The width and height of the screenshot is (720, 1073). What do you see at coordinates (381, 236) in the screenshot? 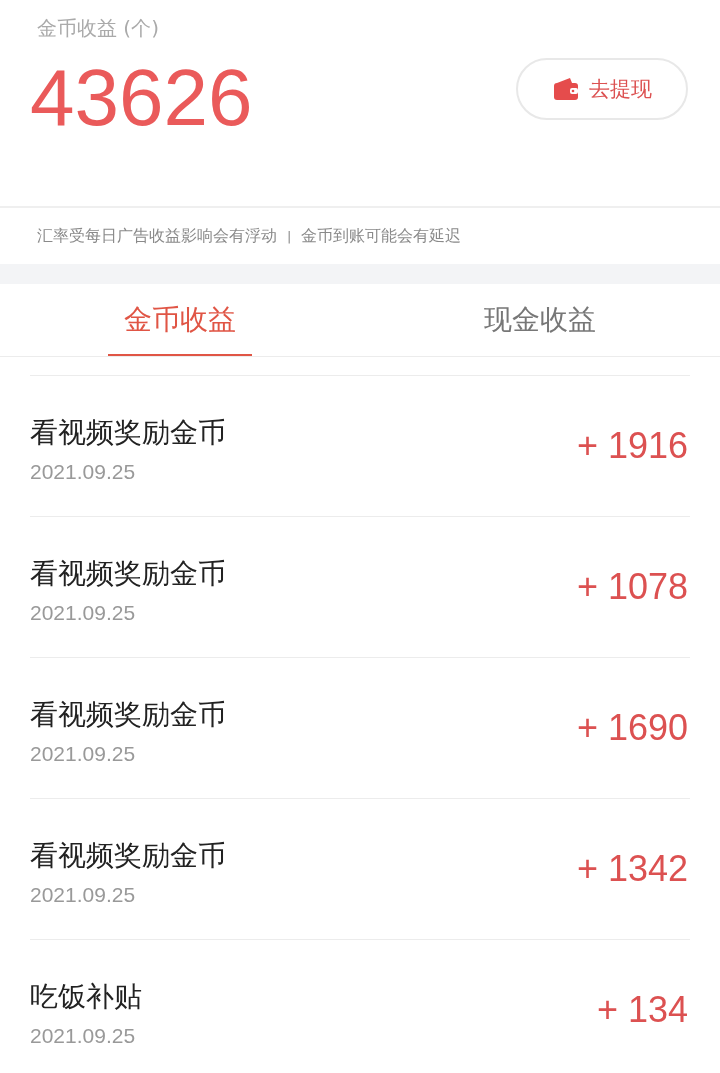
I see `notice-text: 金币到账可能会有延迟` at bounding box center [381, 236].